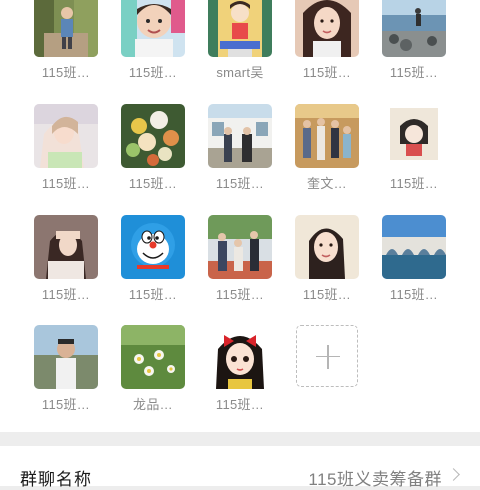 The width and height of the screenshot is (480, 490). What do you see at coordinates (56, 479) in the screenshot?
I see `group-name-label: 群聊名称` at bounding box center [56, 479].